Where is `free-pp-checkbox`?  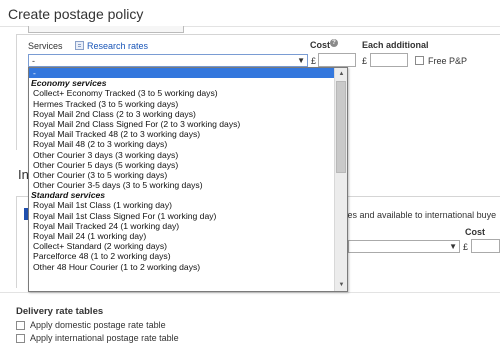 free-pp-checkbox is located at coordinates (419, 60).